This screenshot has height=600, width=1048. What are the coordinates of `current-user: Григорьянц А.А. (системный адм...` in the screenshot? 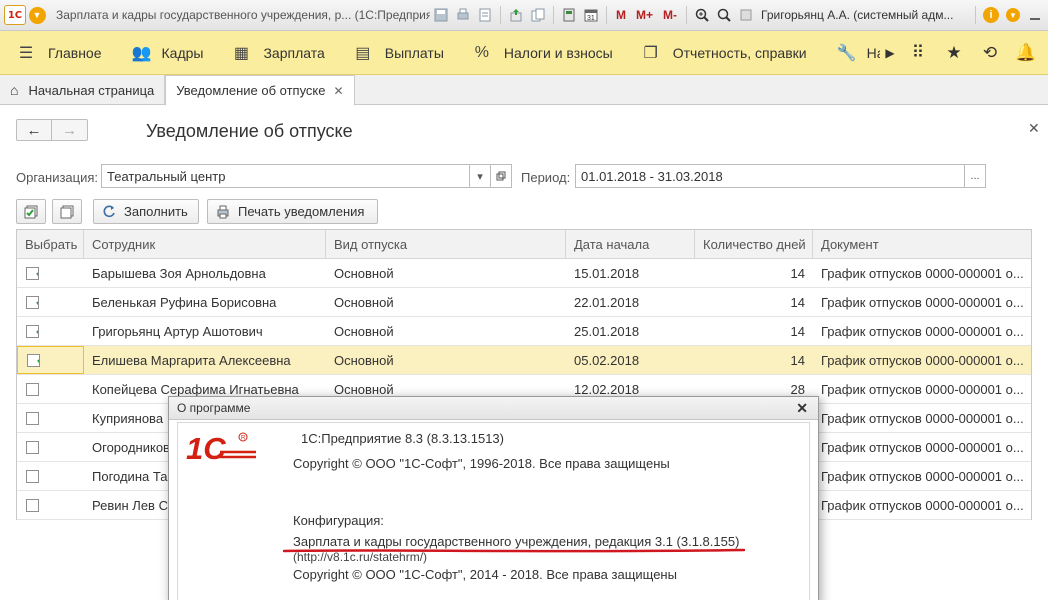 It's located at (866, 15).